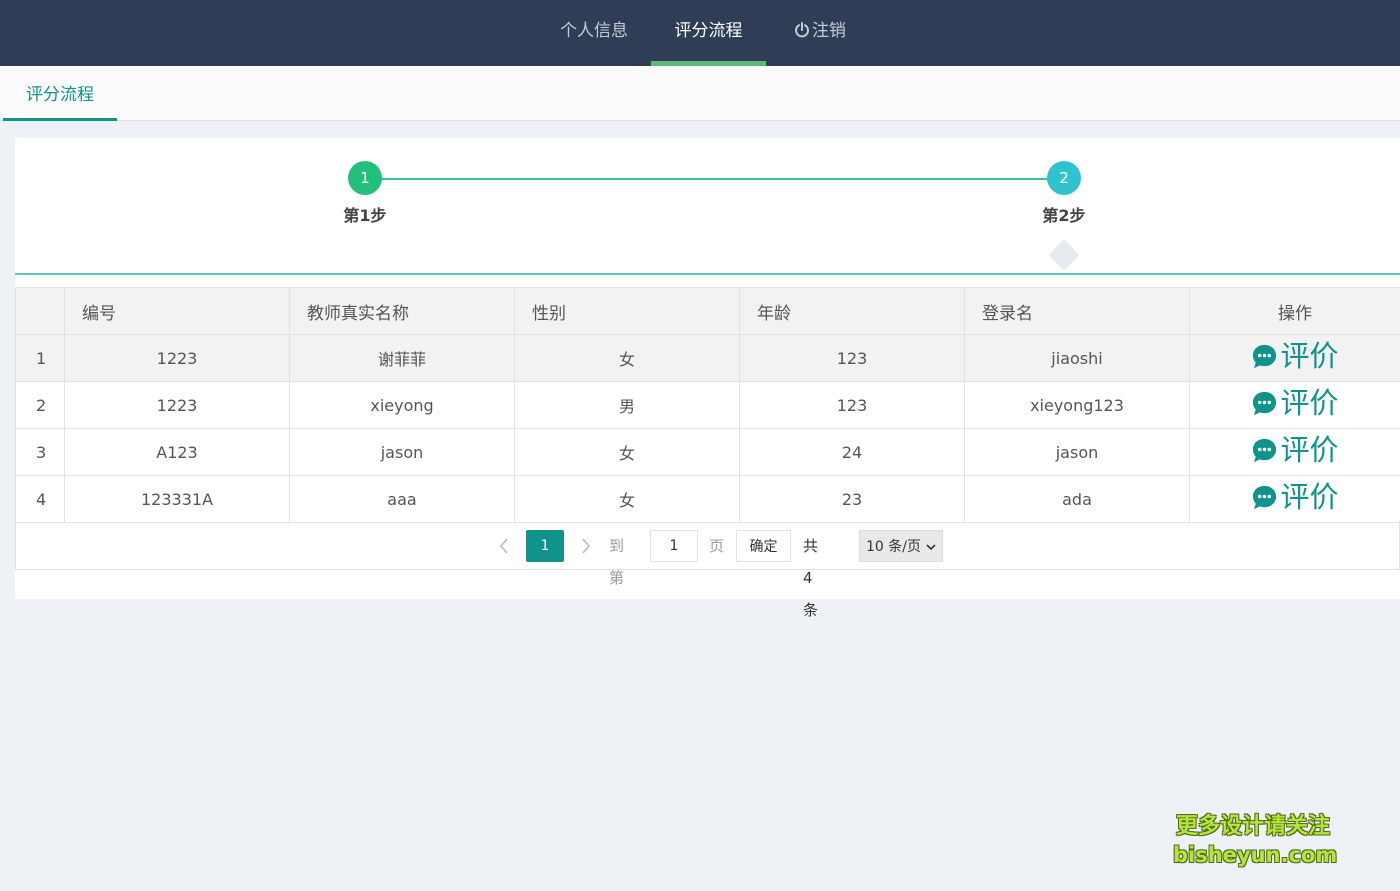 Image resolution: width=1400 pixels, height=891 pixels. I want to click on tab-scoring-process: 评分流程, so click(60, 93).